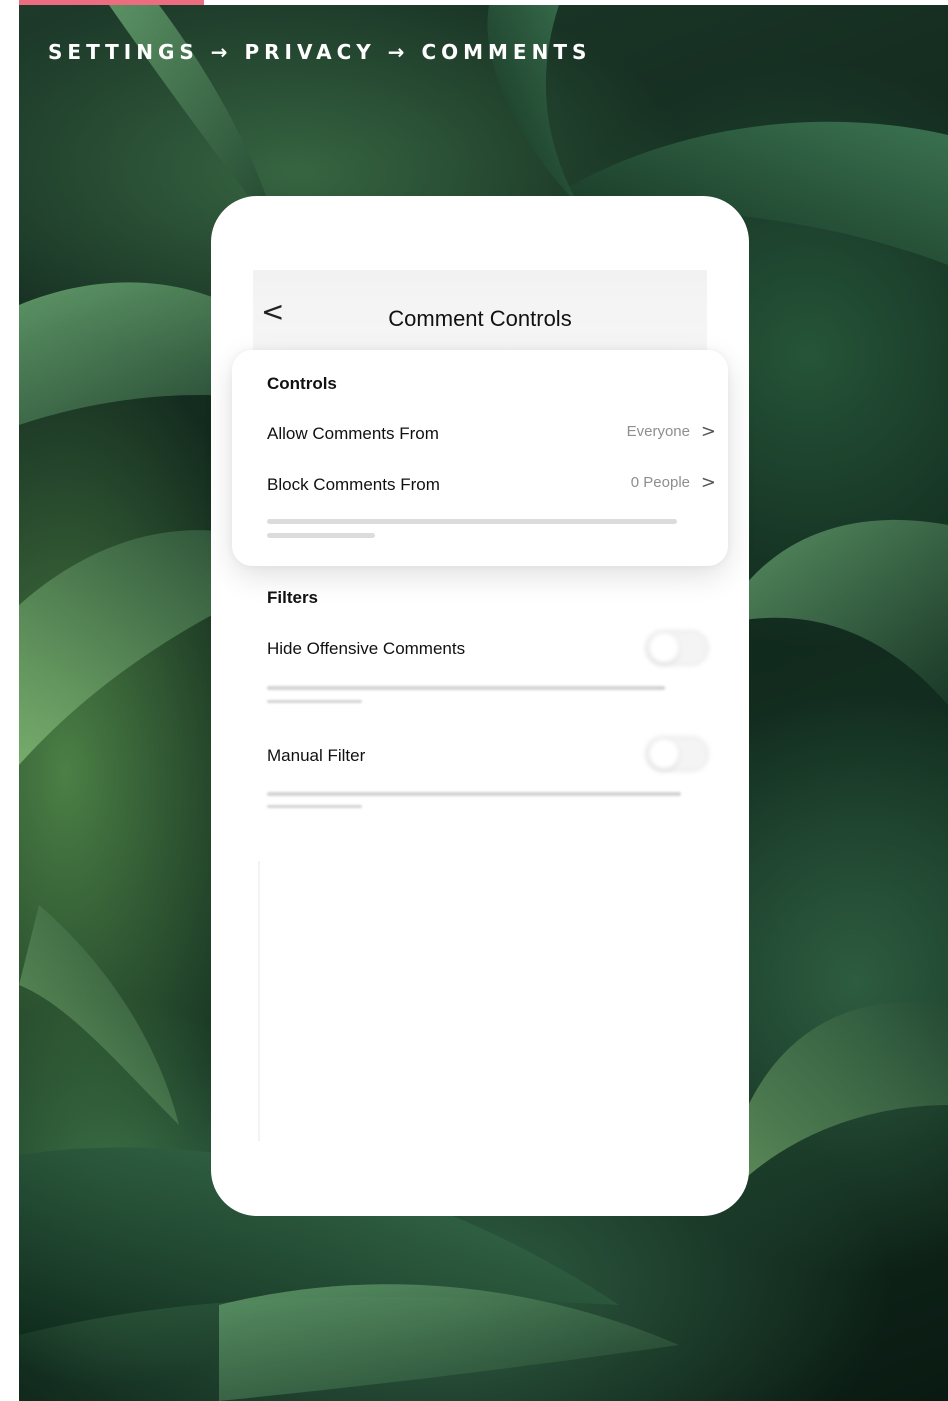 Image resolution: width=948 pixels, height=1401 pixels. Describe the element at coordinates (480, 432) in the screenshot. I see `allow-comments-row: Allow Comments From Everyone >` at that location.